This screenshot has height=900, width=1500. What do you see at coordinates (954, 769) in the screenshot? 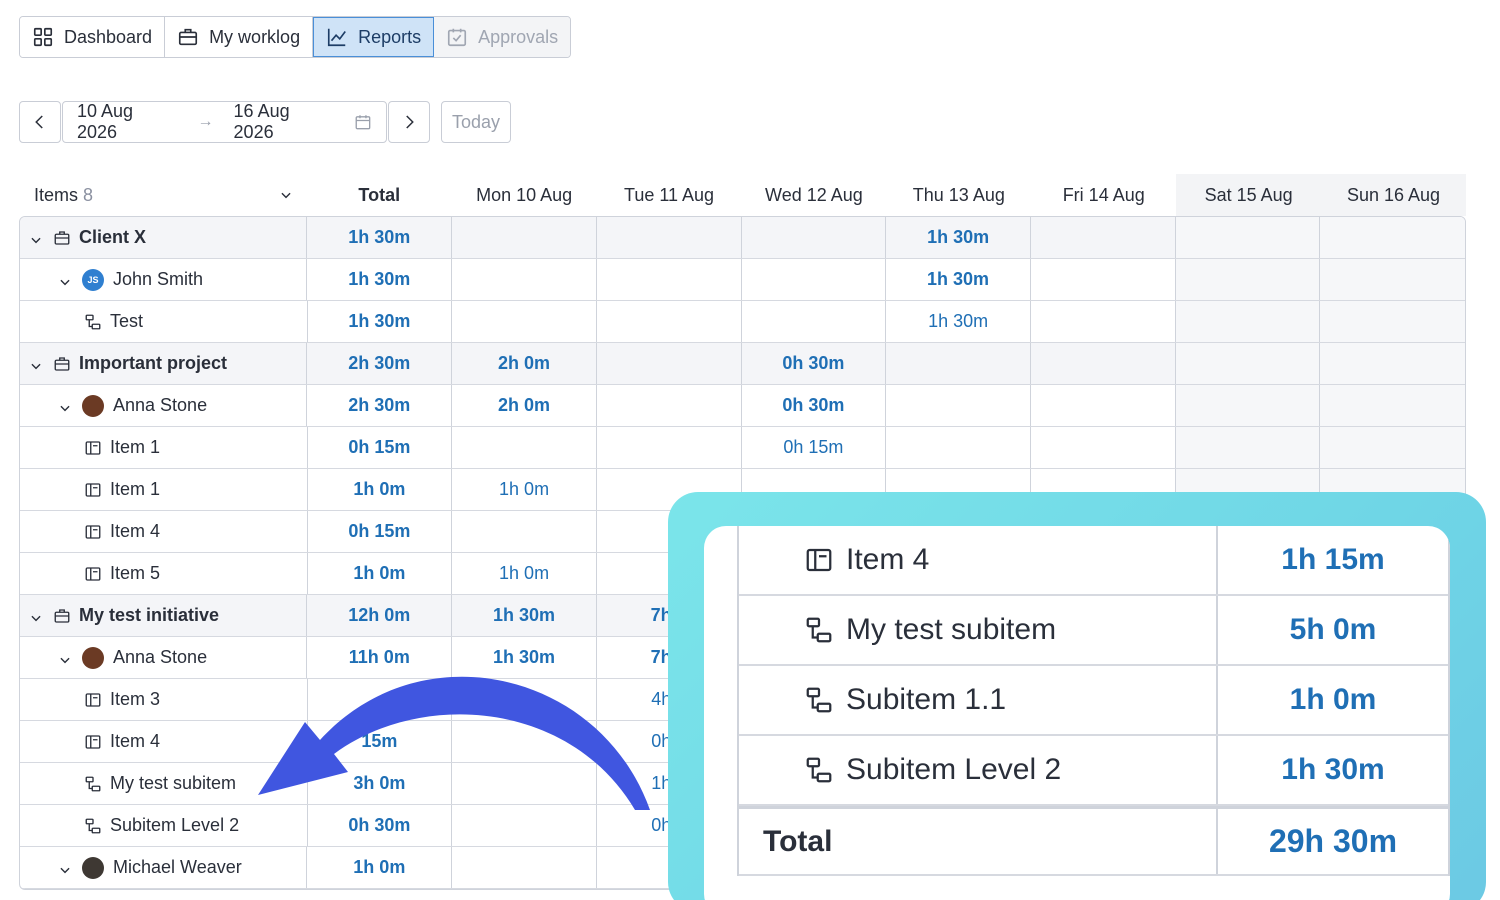
I see `zoom-row-label: Subitem Level 2` at bounding box center [954, 769].